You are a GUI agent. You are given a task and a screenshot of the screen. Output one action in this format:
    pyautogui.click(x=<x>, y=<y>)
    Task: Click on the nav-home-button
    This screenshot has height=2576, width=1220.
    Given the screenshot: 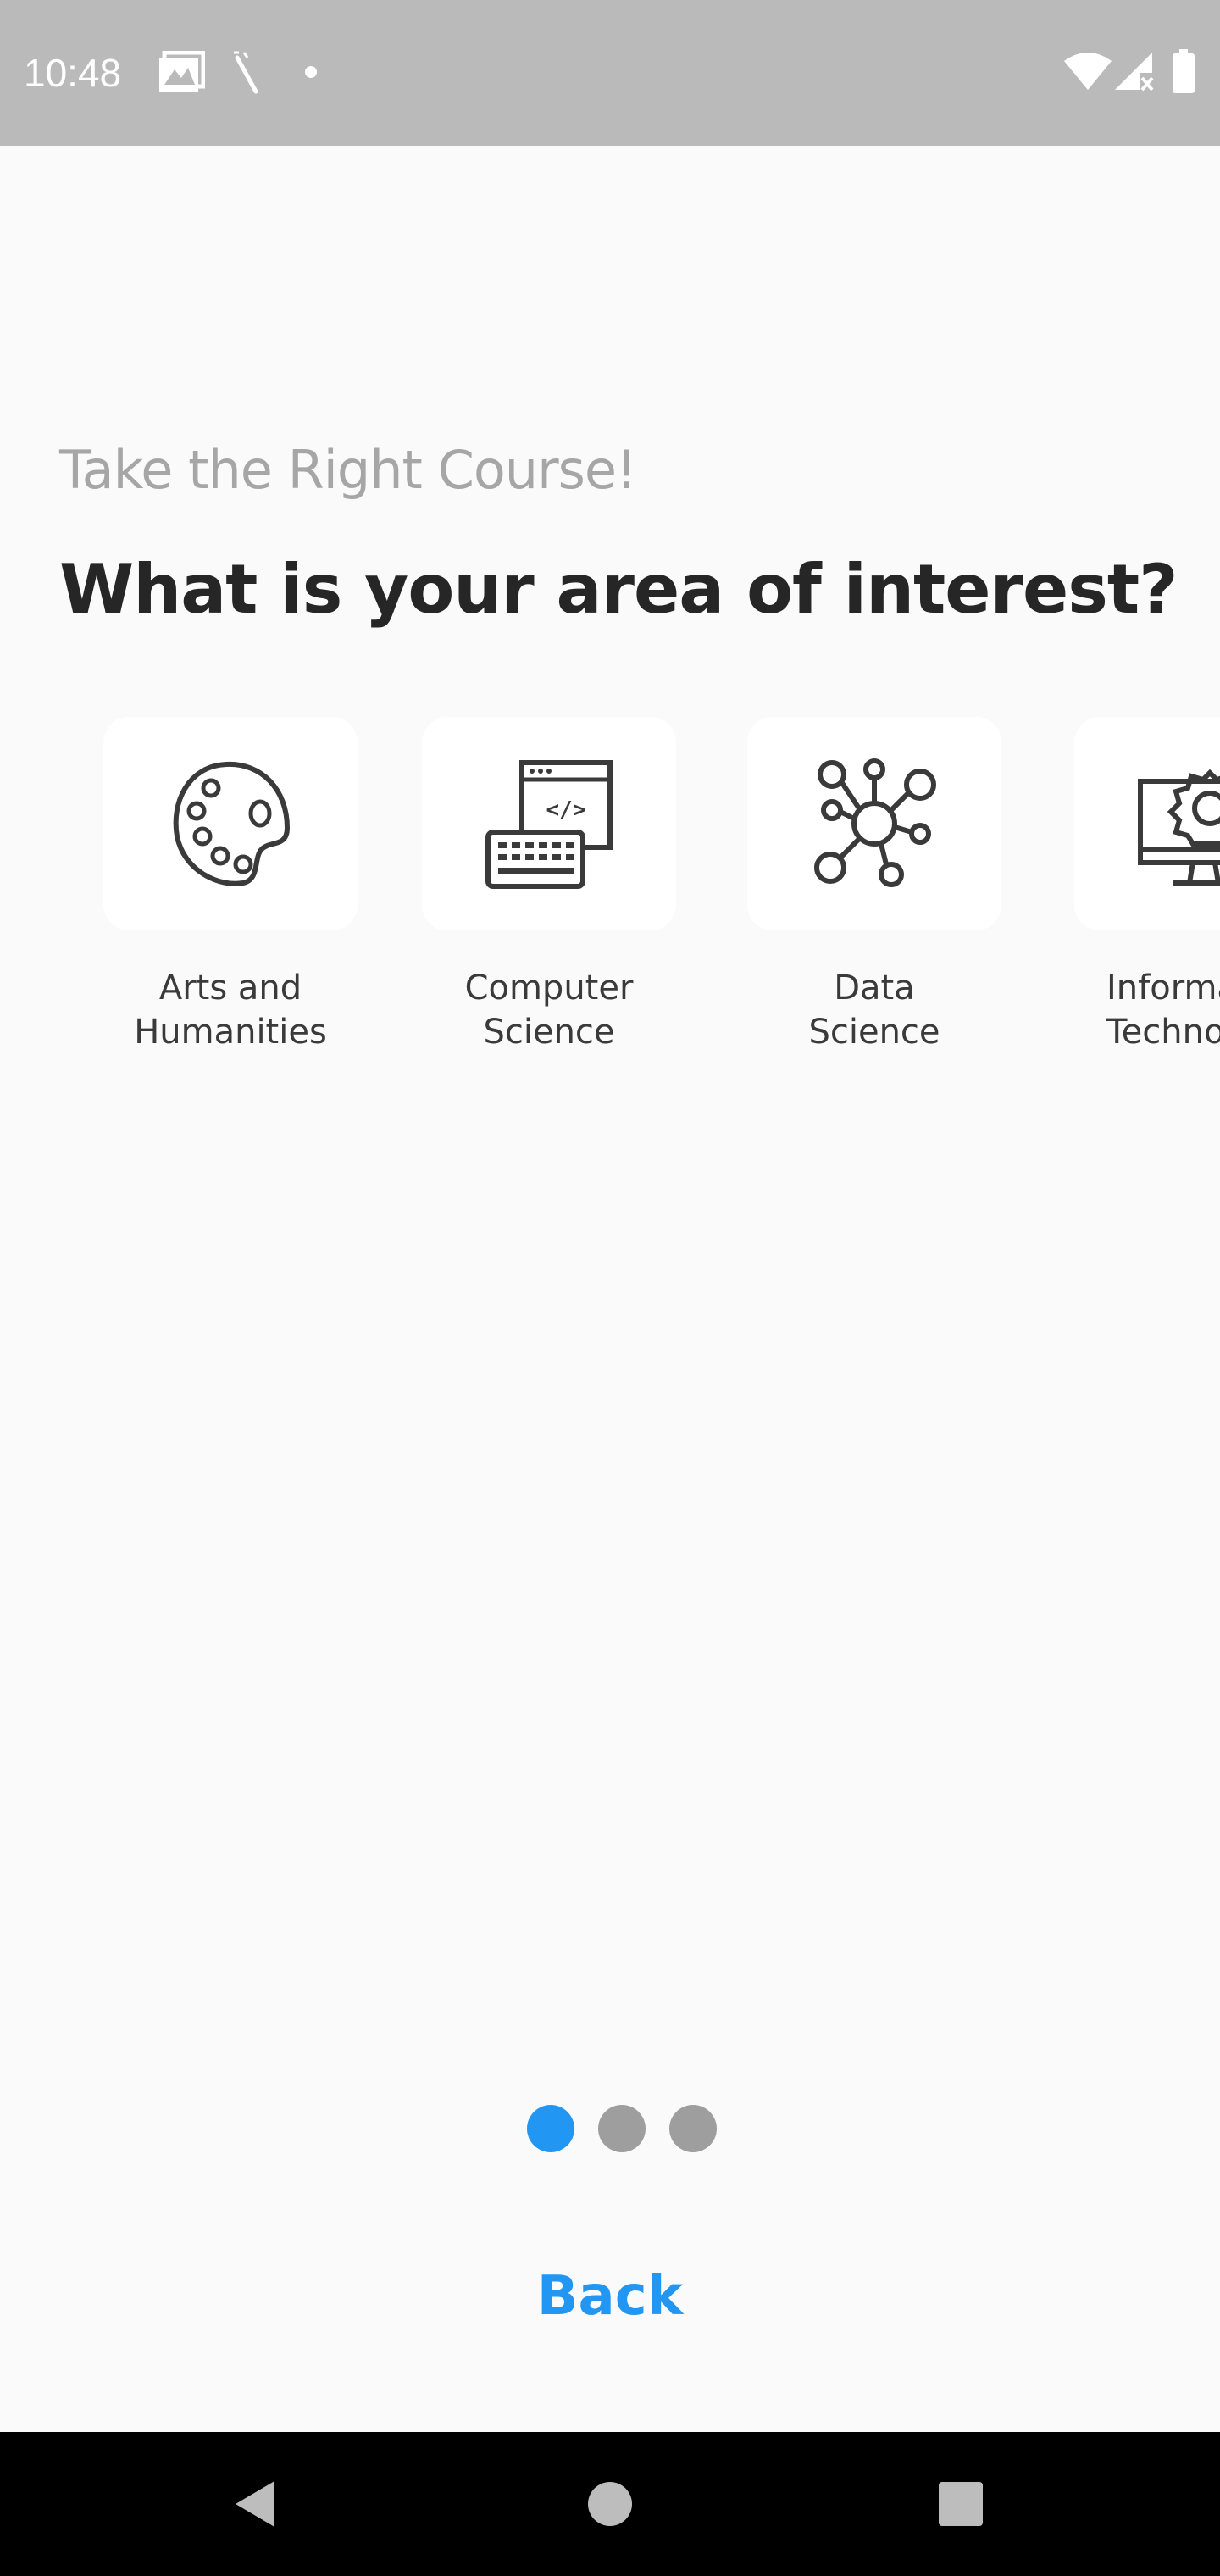 What is the action you would take?
    pyautogui.click(x=610, y=2504)
    